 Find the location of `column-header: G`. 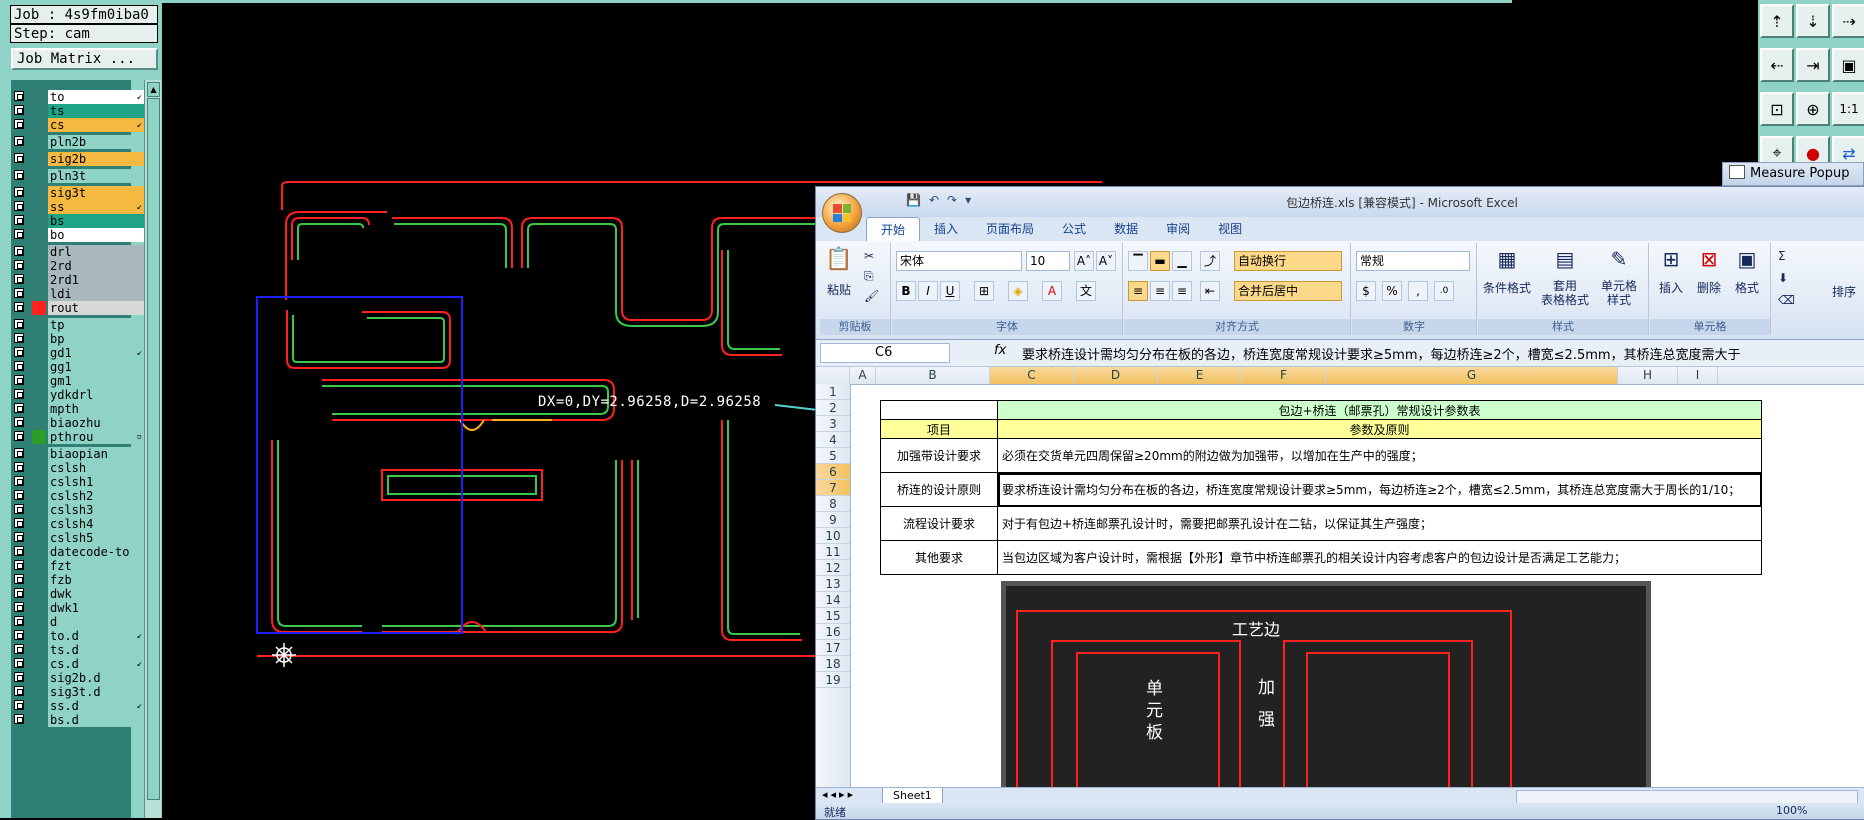

column-header: G is located at coordinates (1472, 375).